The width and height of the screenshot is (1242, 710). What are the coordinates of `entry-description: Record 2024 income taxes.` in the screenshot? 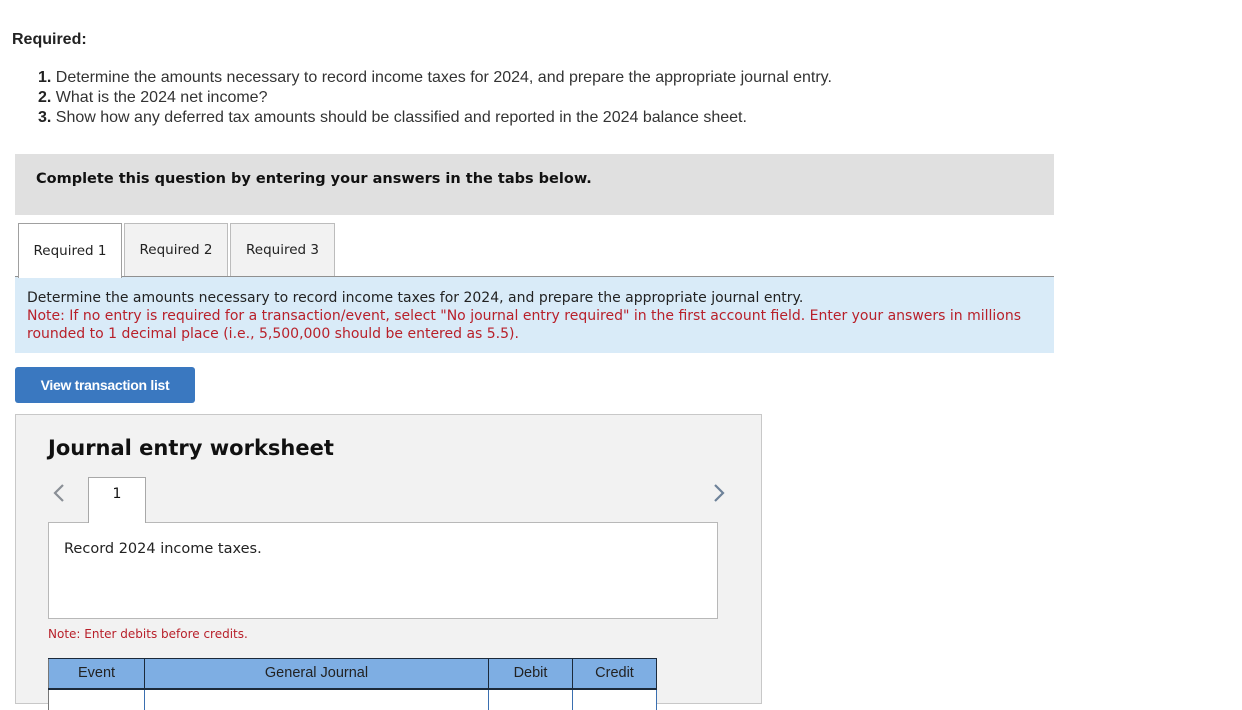 It's located at (163, 549).